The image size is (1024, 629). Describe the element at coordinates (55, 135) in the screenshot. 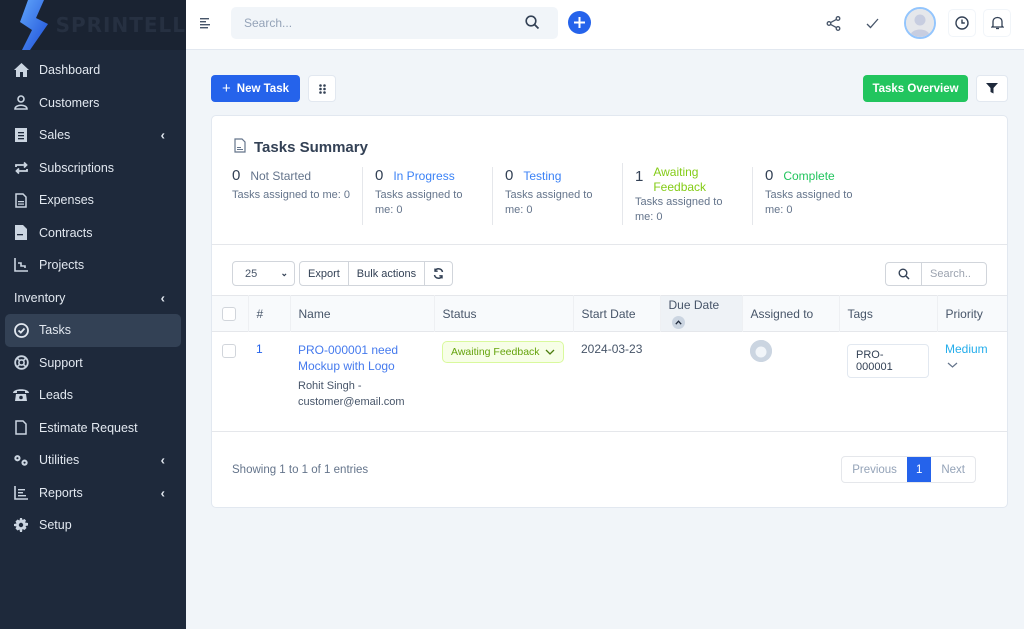

I see `sidebar-item-label: Sales` at that location.